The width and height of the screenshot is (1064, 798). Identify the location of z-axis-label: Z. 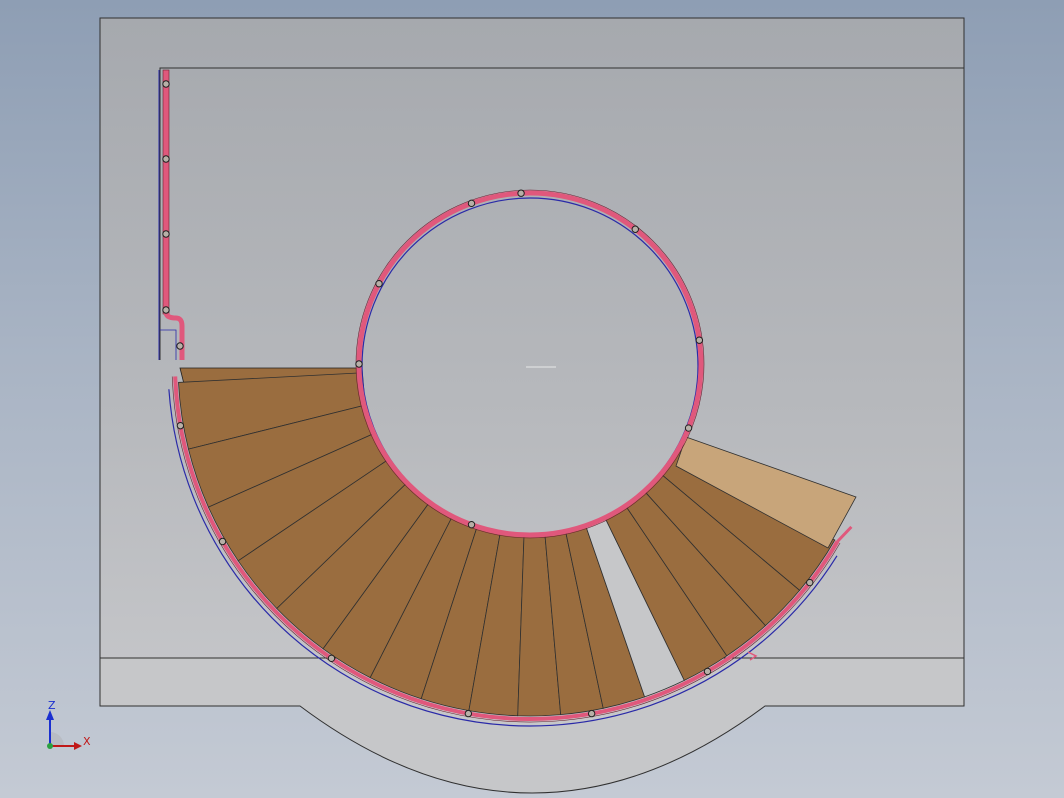
(52, 705).